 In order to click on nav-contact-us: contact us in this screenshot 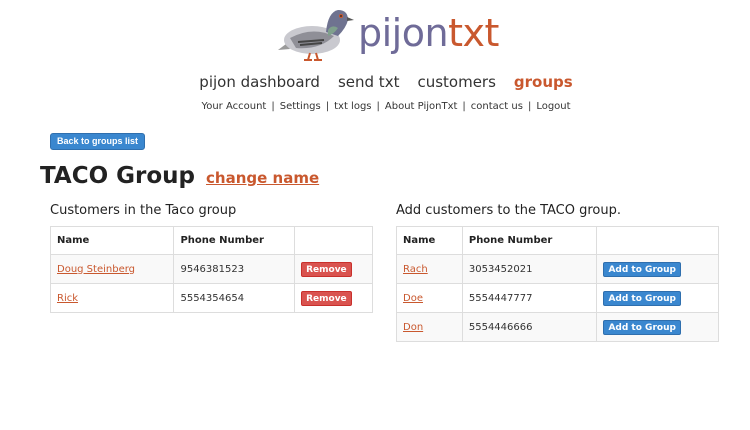, I will do `click(497, 106)`.